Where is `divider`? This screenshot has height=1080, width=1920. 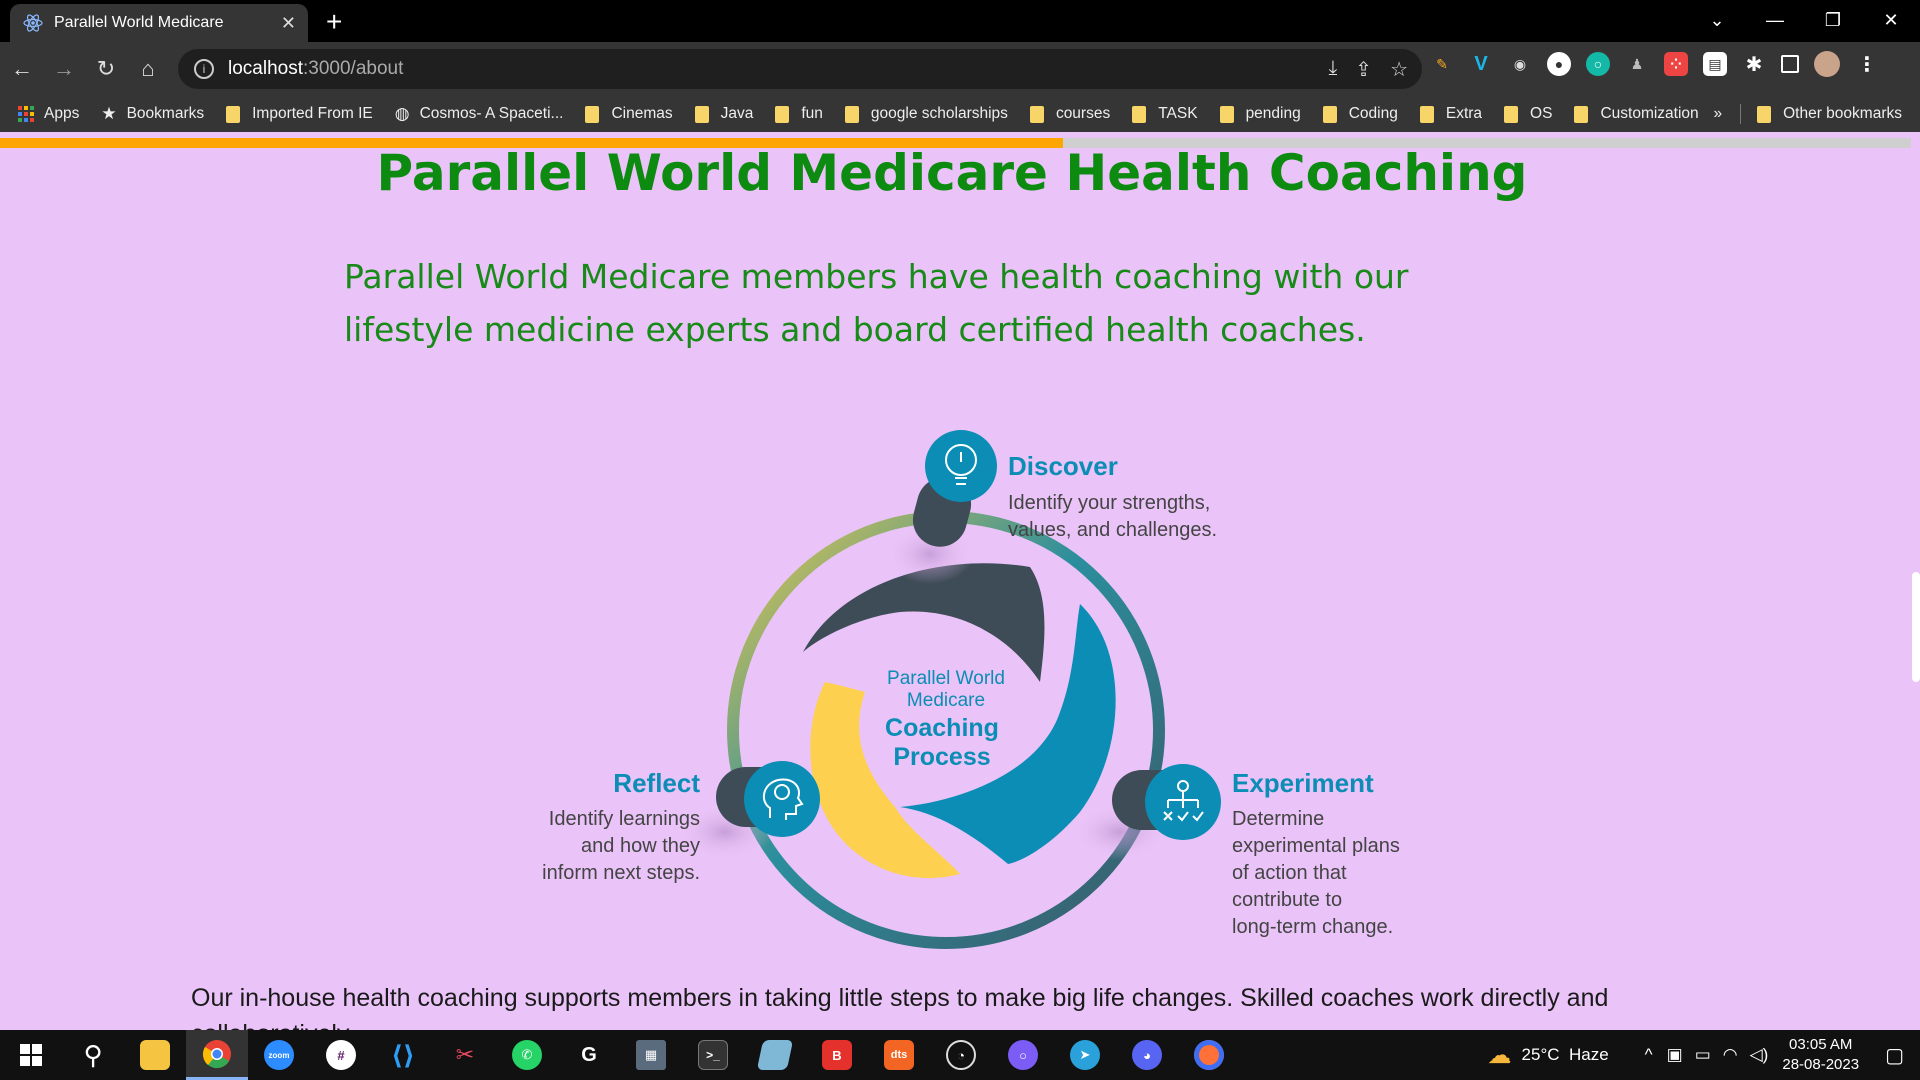
divider is located at coordinates (1741, 114).